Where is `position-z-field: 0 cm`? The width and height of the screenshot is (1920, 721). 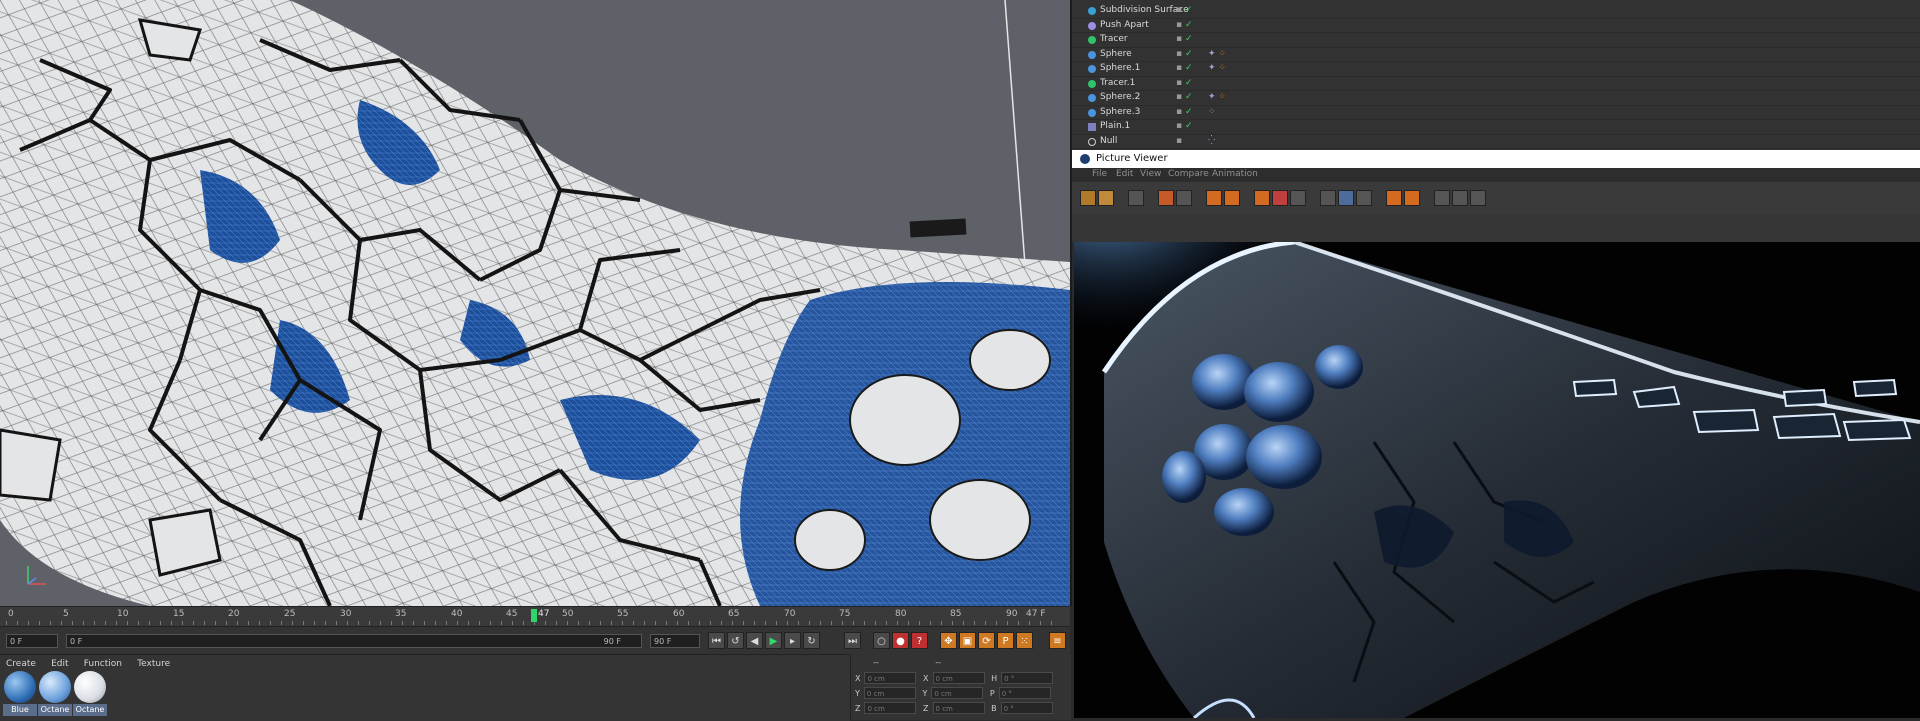
position-z-field: 0 cm is located at coordinates (890, 708).